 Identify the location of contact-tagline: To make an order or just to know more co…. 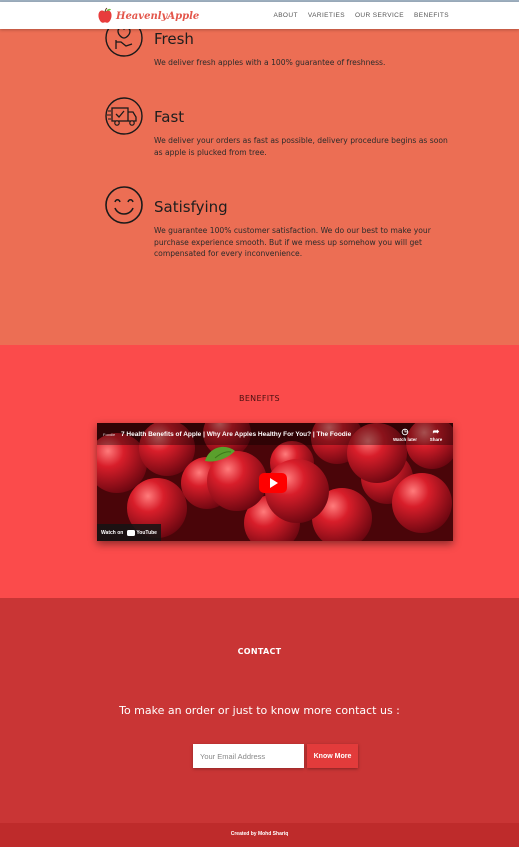
(259, 710).